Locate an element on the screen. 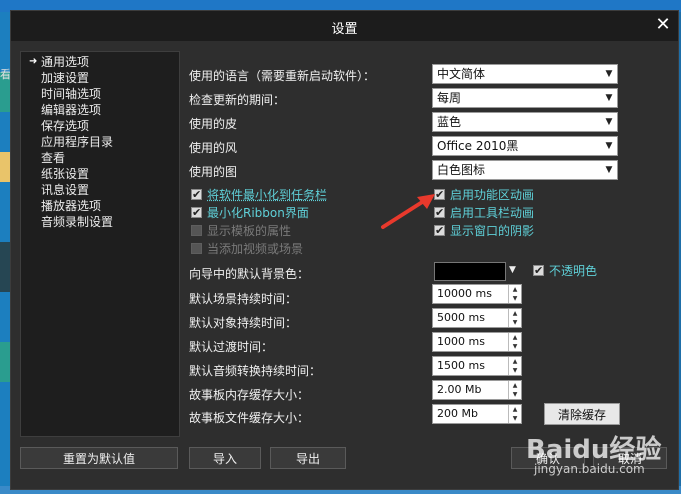 The width and height of the screenshot is (681, 494). clear-cache-button: 清除缓存 is located at coordinates (582, 414).